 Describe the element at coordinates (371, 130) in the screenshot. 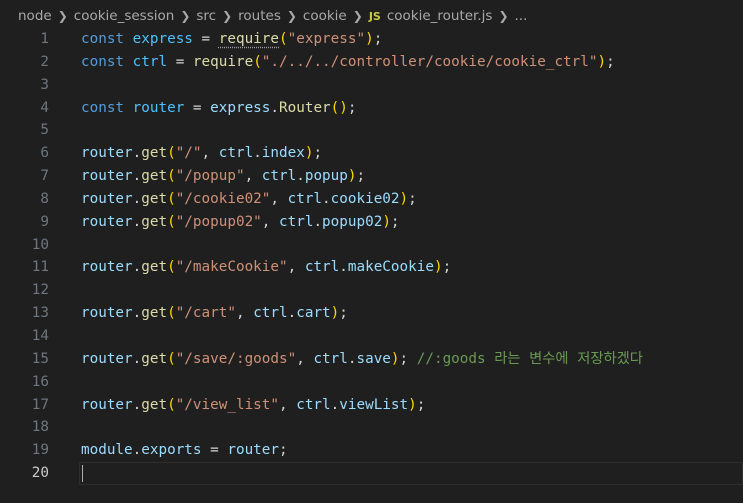

I see `code-line: 5` at that location.